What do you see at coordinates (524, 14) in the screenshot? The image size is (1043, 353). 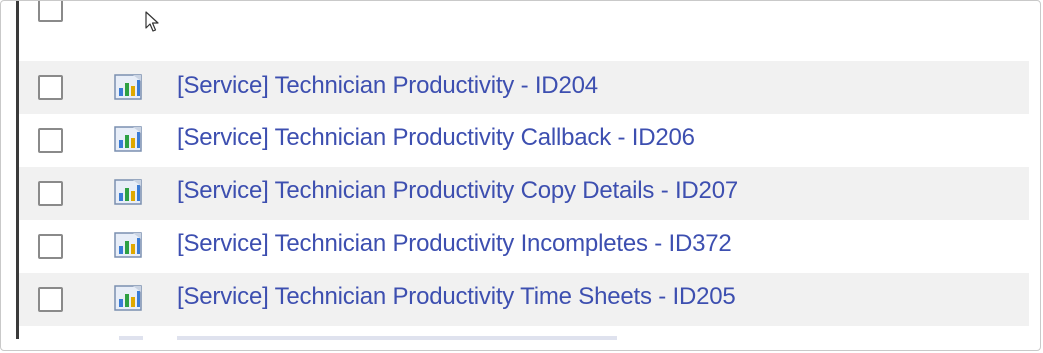 I see `list-item-partial-top` at bounding box center [524, 14].